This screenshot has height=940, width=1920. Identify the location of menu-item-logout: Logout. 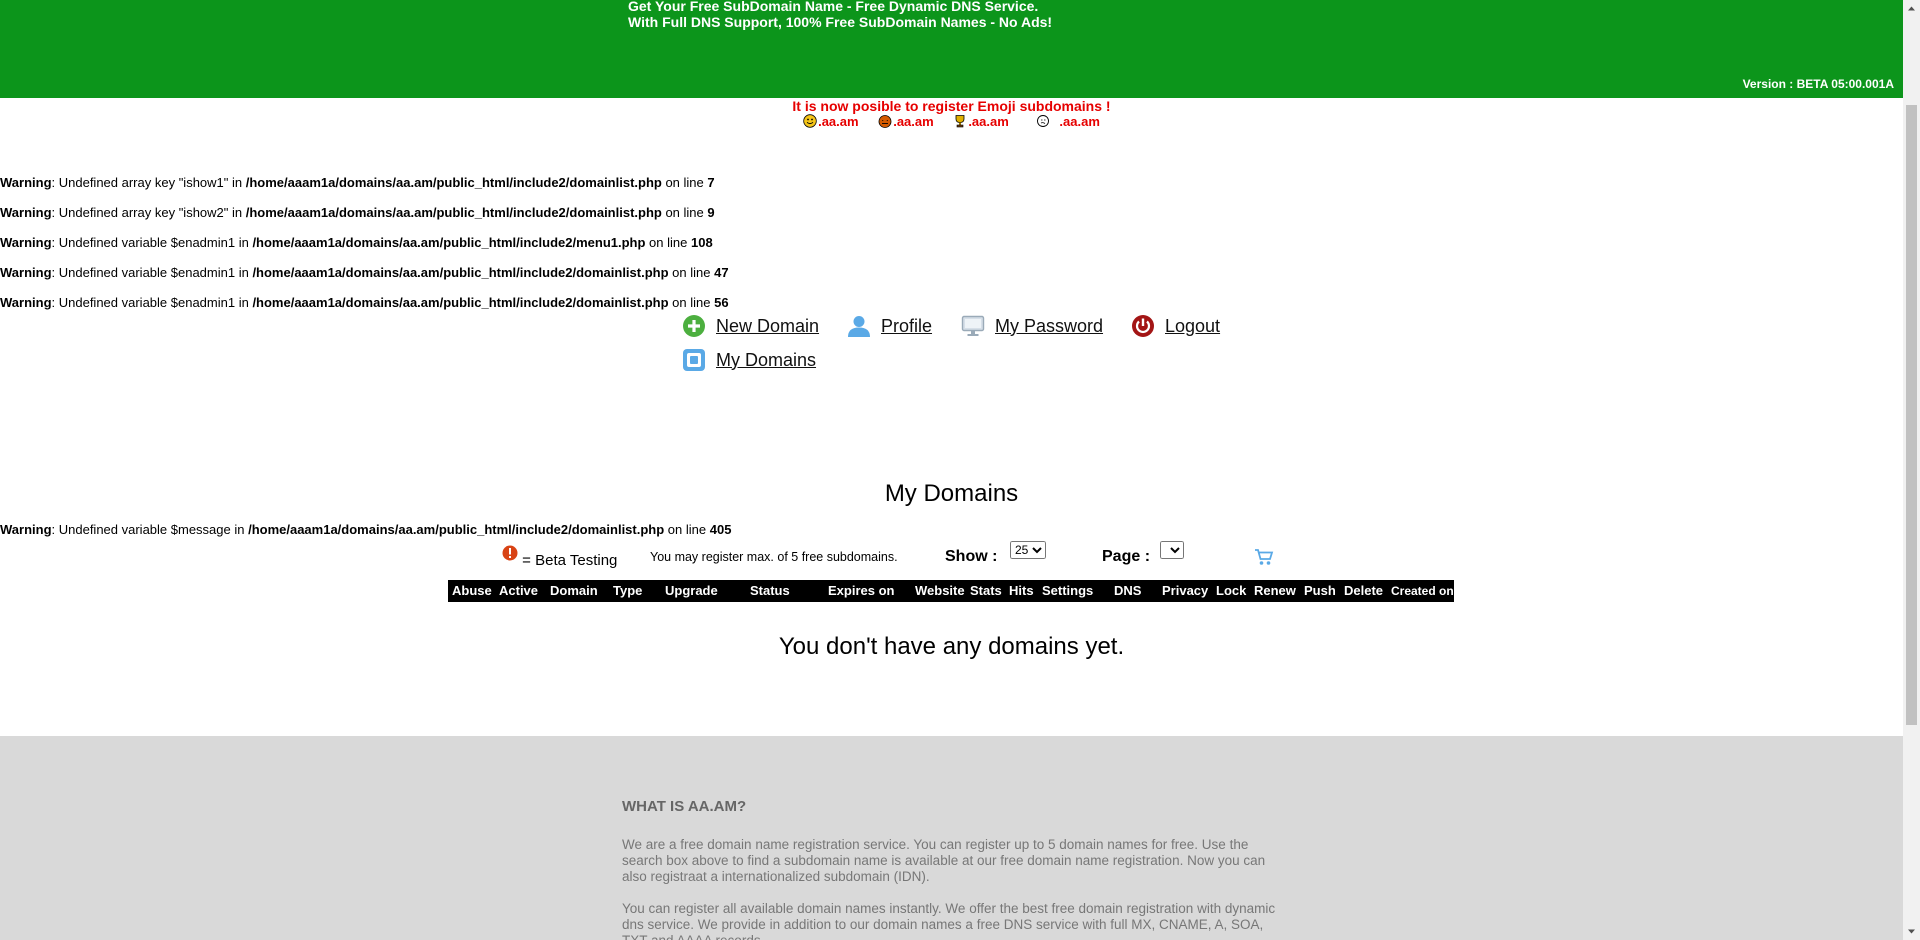
(1175, 326).